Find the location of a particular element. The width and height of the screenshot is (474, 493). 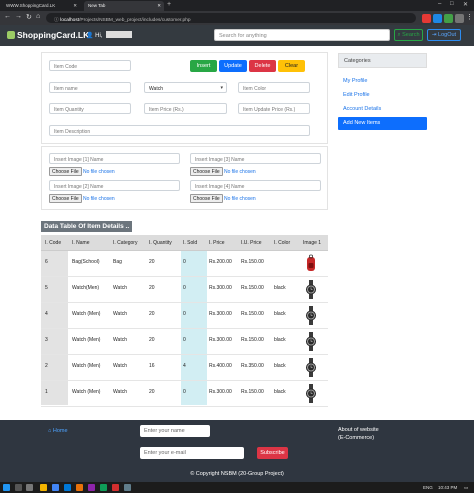

image1-file-status: No file chosen is located at coordinates (99, 172).